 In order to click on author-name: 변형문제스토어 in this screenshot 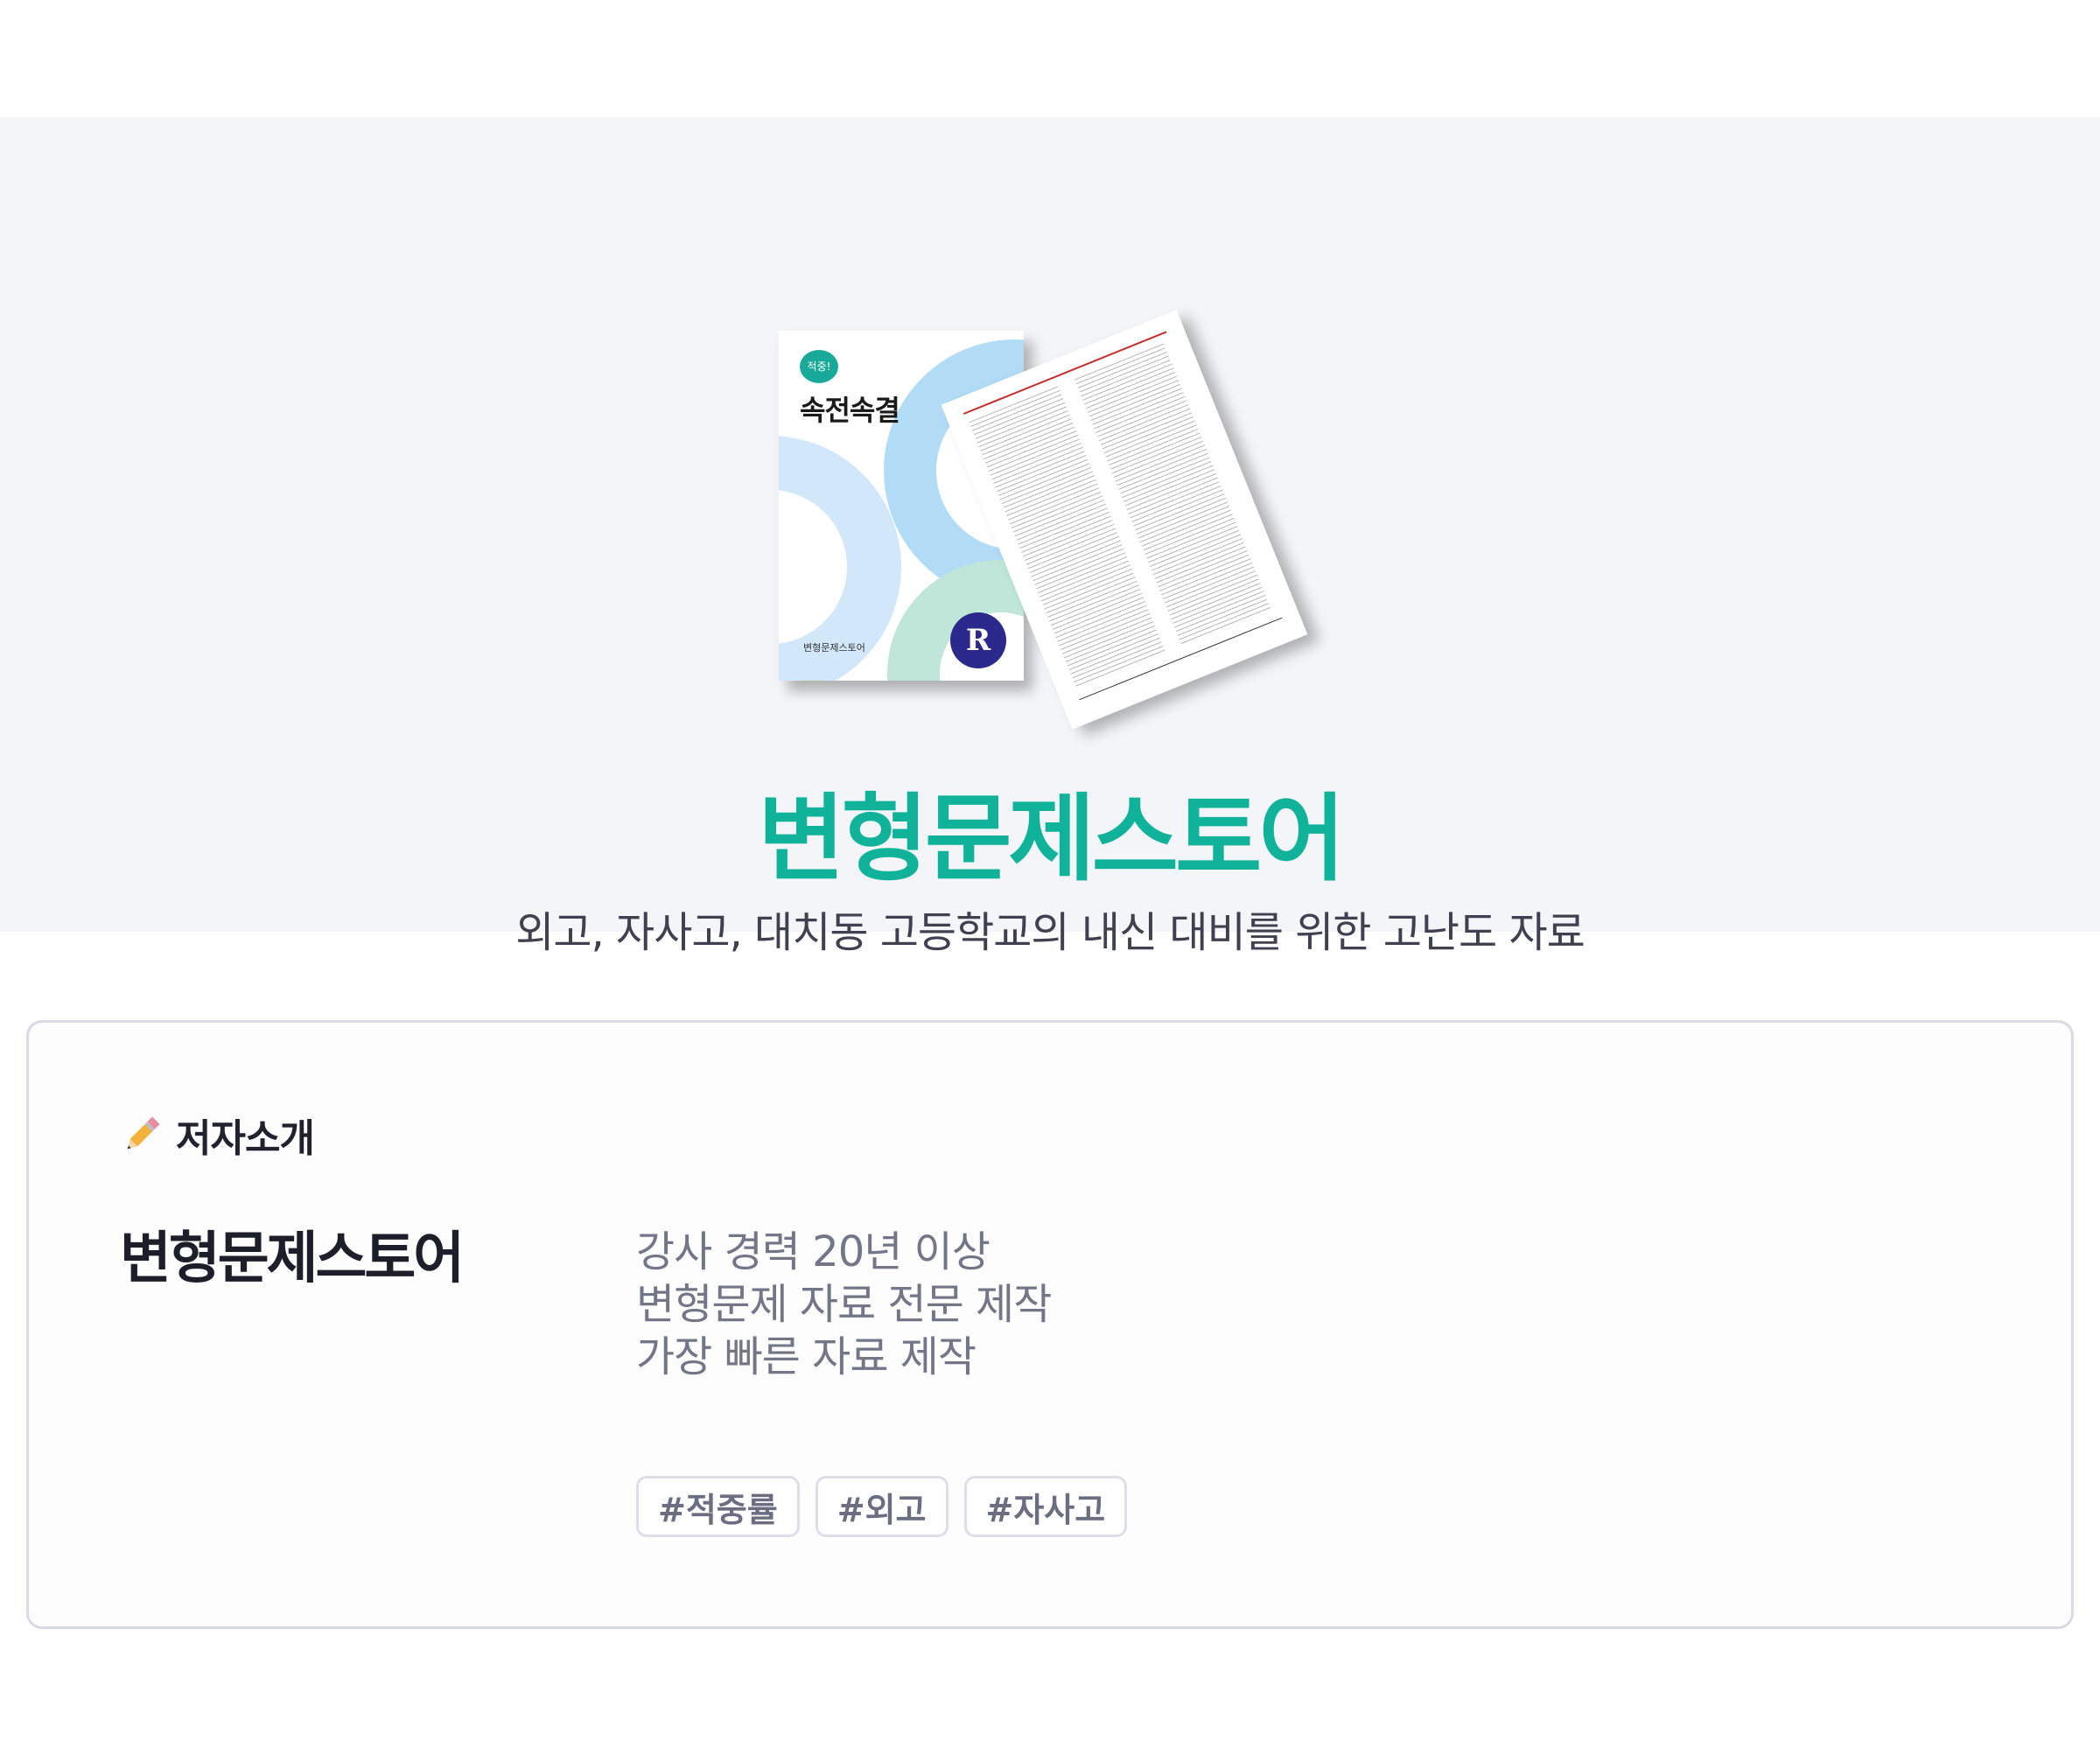, I will do `click(292, 1259)`.